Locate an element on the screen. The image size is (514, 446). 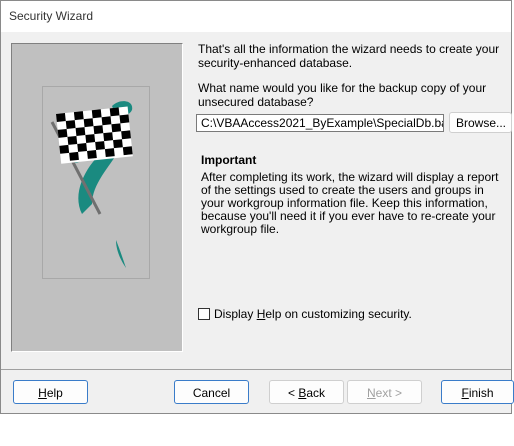
back-button: < Back is located at coordinates (306, 392).